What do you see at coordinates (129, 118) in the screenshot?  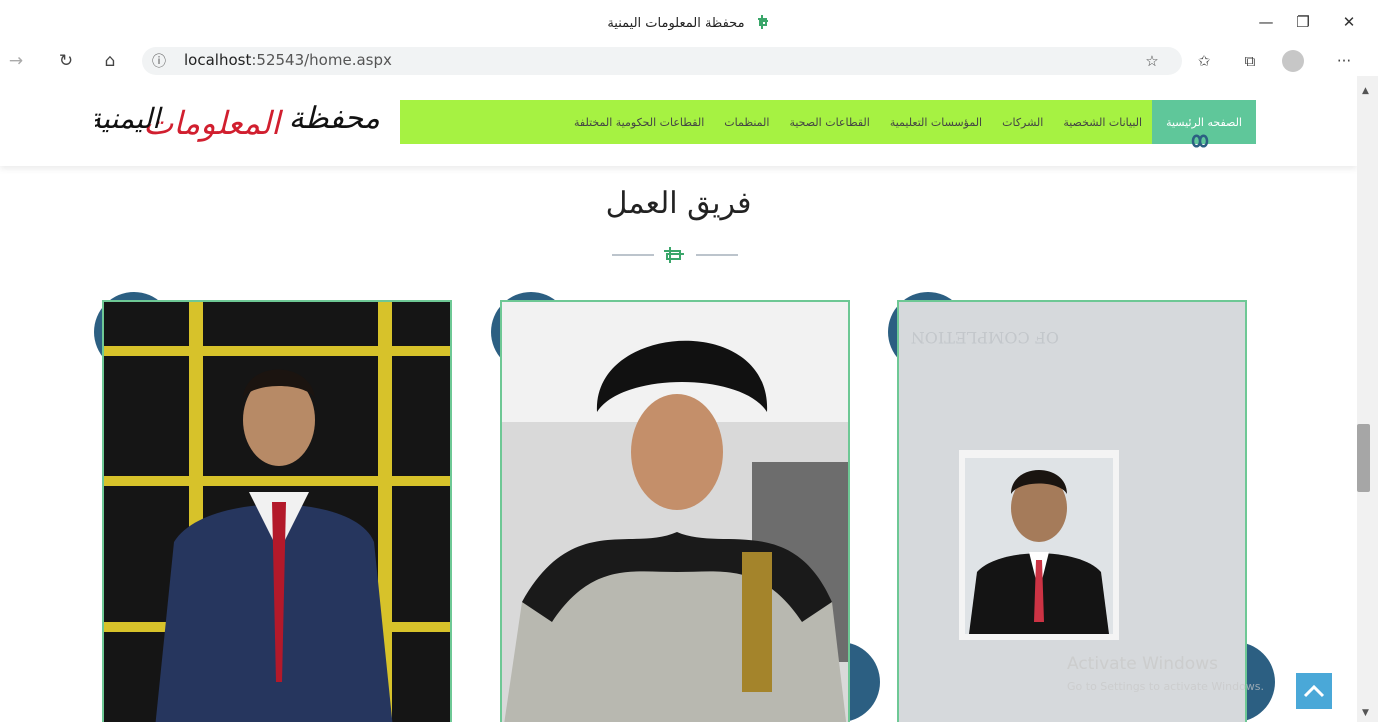 I see `logo-word-3: اليمنية` at bounding box center [129, 118].